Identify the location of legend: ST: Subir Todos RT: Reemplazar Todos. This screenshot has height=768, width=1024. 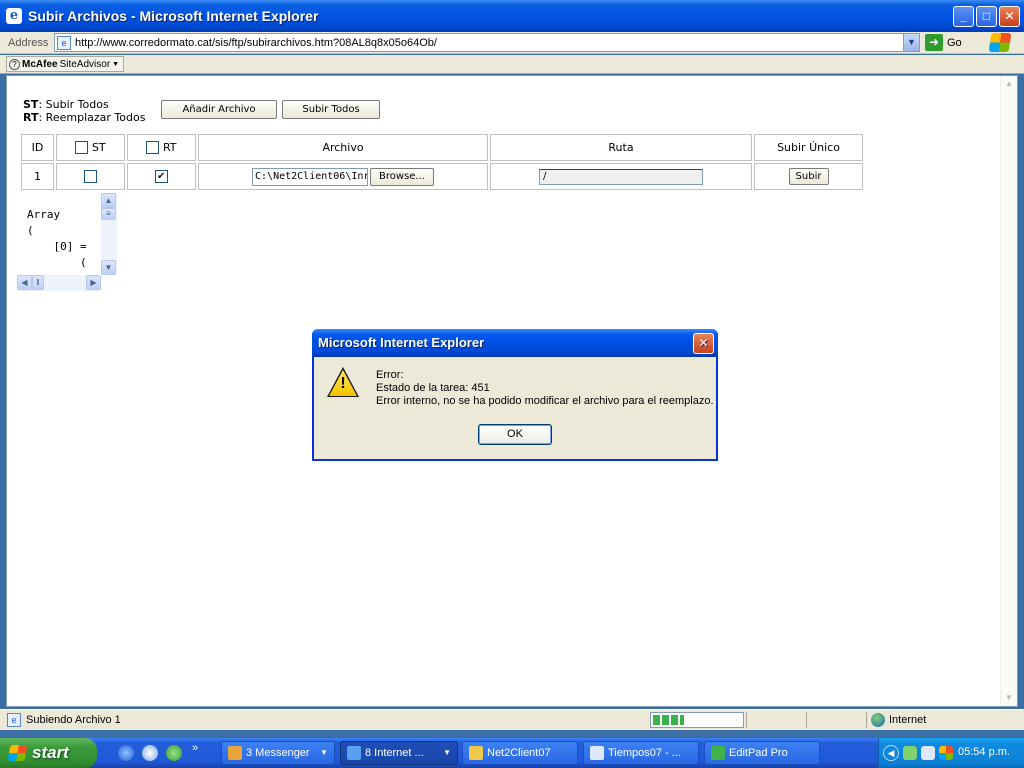
(84, 111).